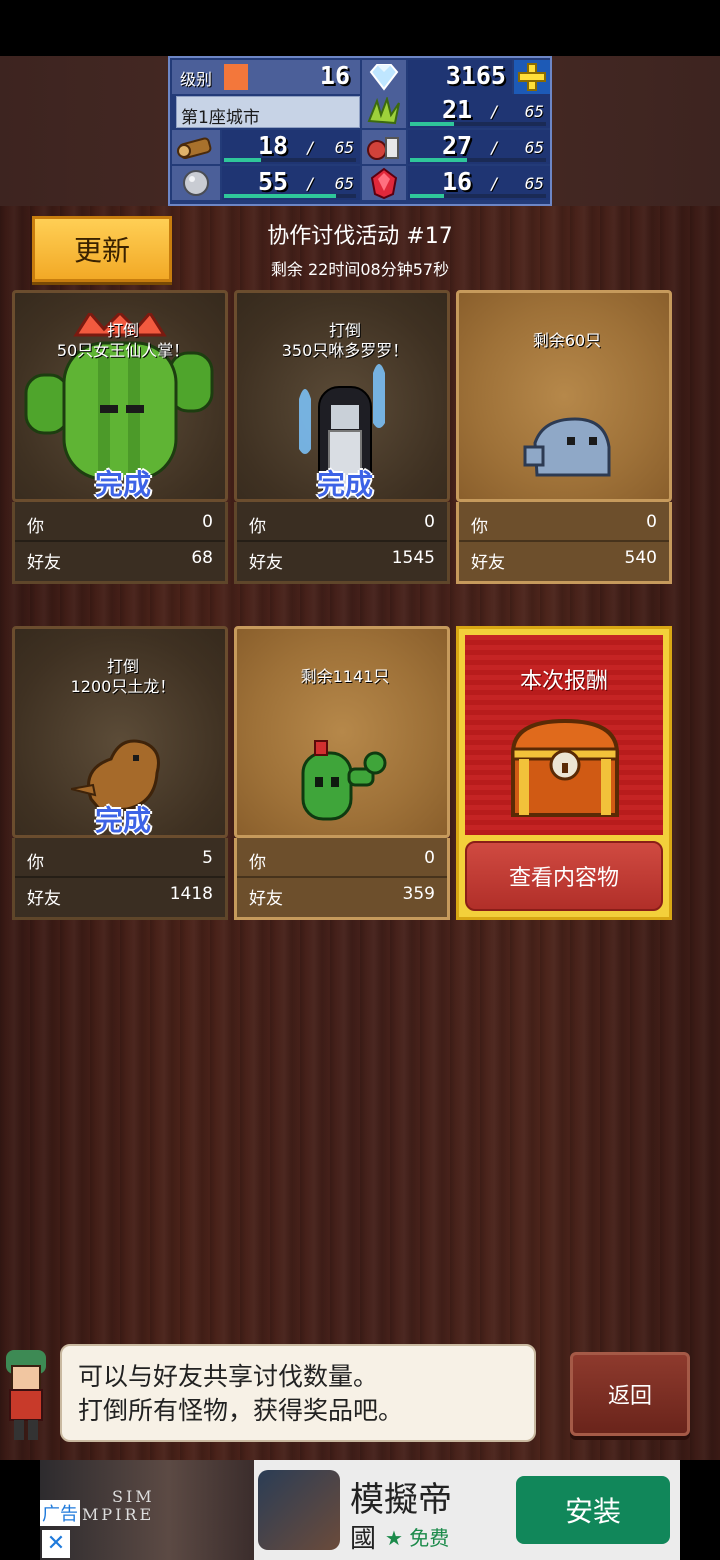 This screenshot has height=1560, width=720. Describe the element at coordinates (220, 118) in the screenshot. I see `city-name: 第1座城市` at that location.